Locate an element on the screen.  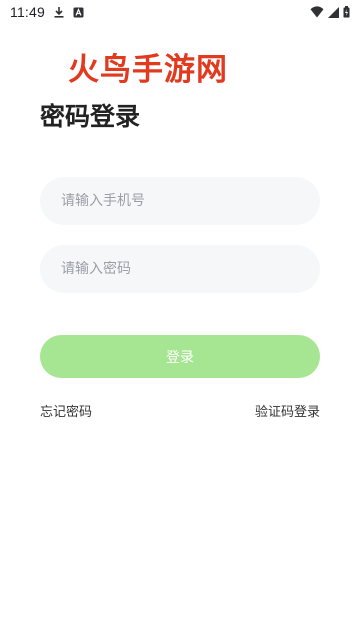
battery-charging-icon is located at coordinates (346, 12).